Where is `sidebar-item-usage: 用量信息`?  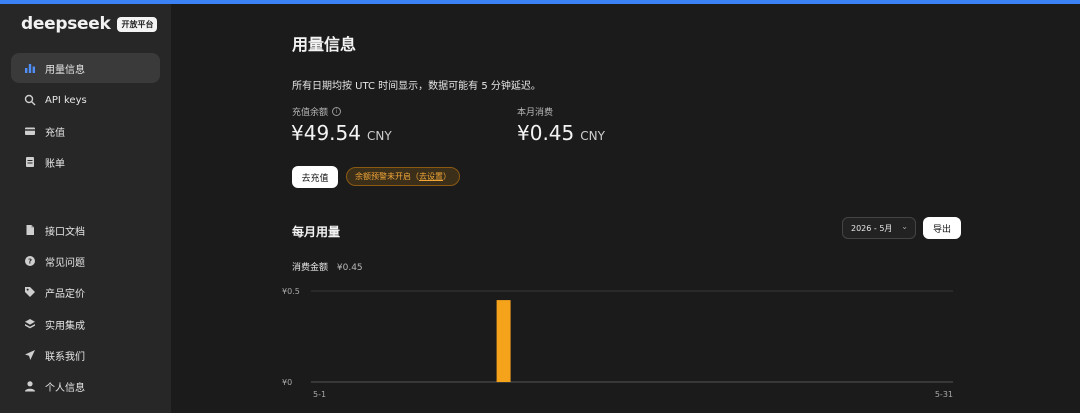 sidebar-item-usage: 用量信息 is located at coordinates (85, 68).